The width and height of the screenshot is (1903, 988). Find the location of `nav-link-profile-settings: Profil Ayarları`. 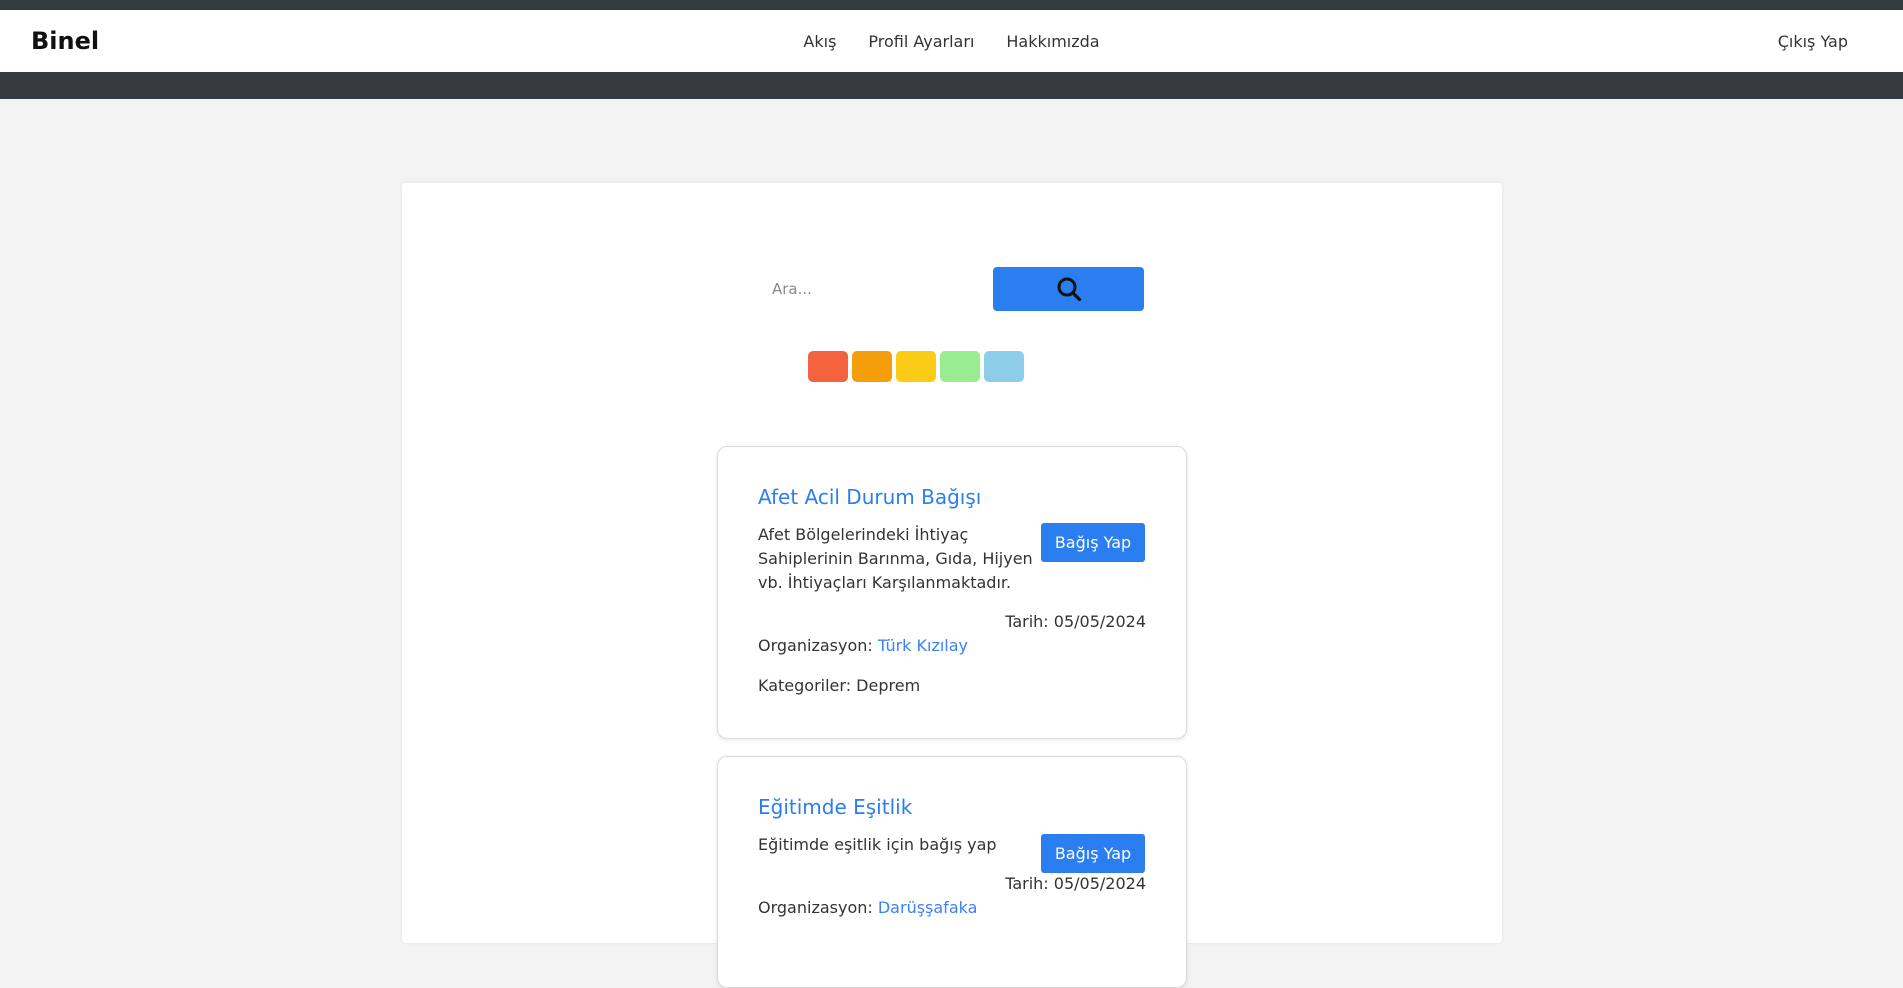

nav-link-profile-settings: Profil Ayarları is located at coordinates (921, 41).